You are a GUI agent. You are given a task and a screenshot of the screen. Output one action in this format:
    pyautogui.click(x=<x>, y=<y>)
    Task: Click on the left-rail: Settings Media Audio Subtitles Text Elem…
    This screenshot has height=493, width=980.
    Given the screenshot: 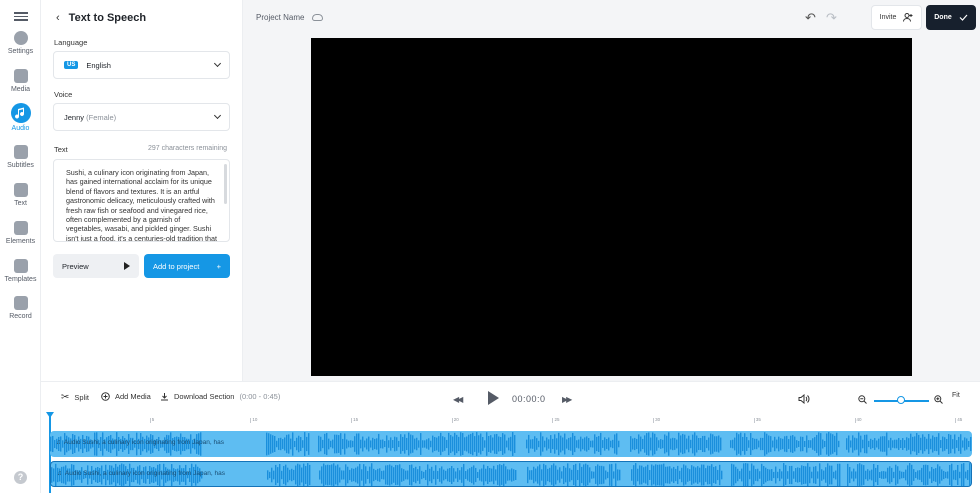 What is the action you would take?
    pyautogui.click(x=20, y=246)
    